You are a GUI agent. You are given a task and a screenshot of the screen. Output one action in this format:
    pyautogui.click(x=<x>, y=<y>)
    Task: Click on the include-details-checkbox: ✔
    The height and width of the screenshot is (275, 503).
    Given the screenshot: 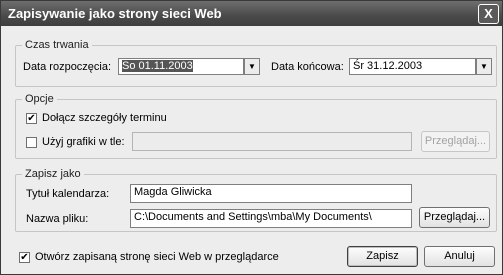 What is the action you would take?
    pyautogui.click(x=31, y=118)
    